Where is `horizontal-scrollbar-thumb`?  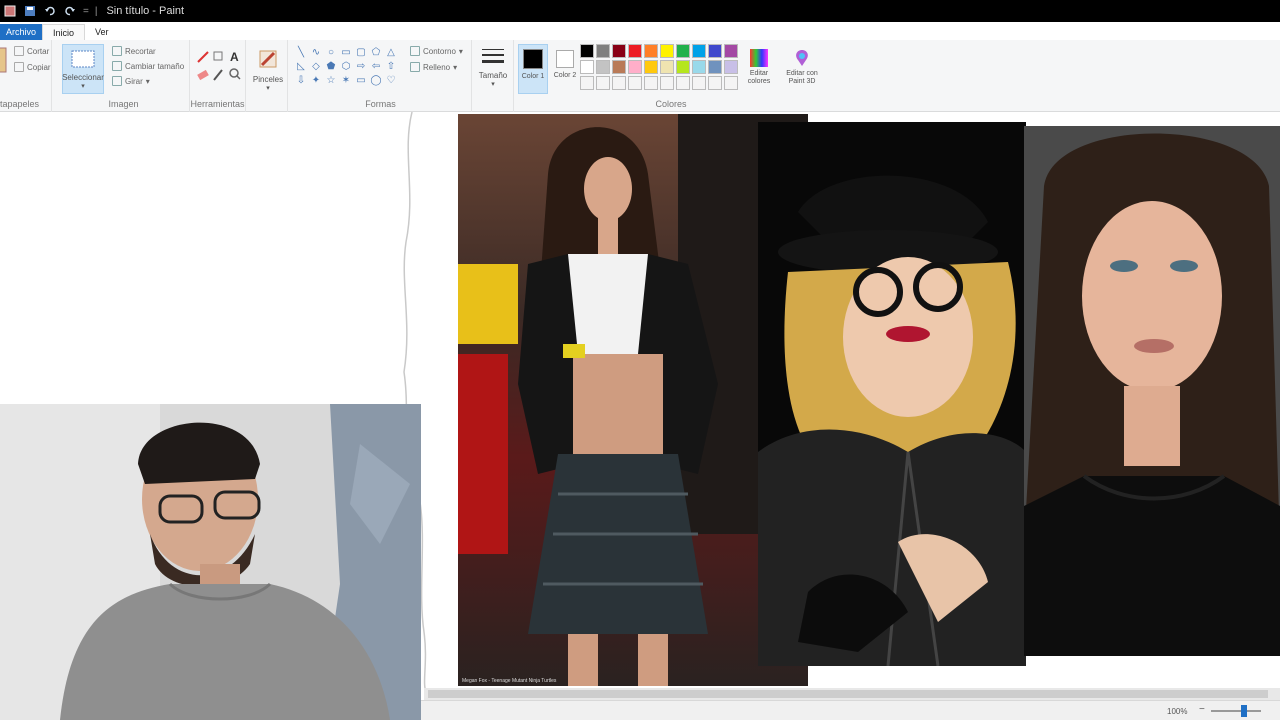
horizontal-scrollbar-thumb is located at coordinates (848, 694).